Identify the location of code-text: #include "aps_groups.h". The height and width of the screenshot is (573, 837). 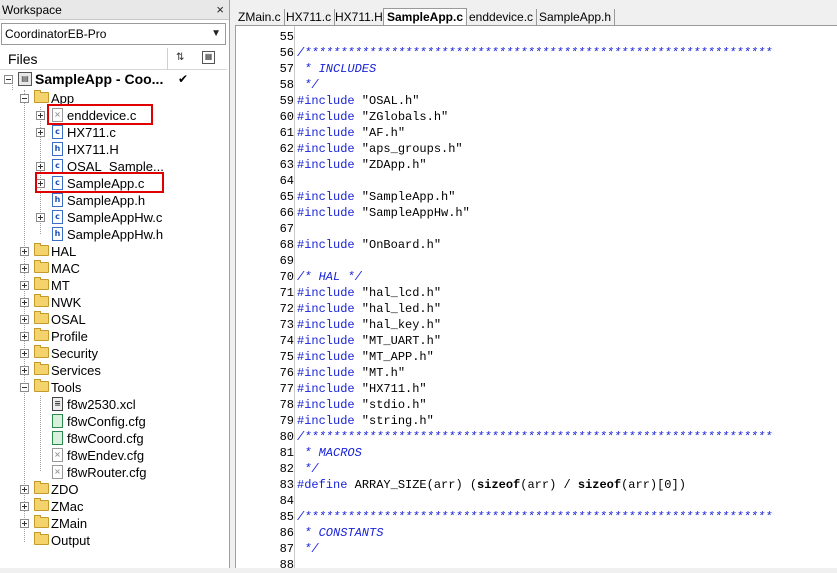
(380, 149).